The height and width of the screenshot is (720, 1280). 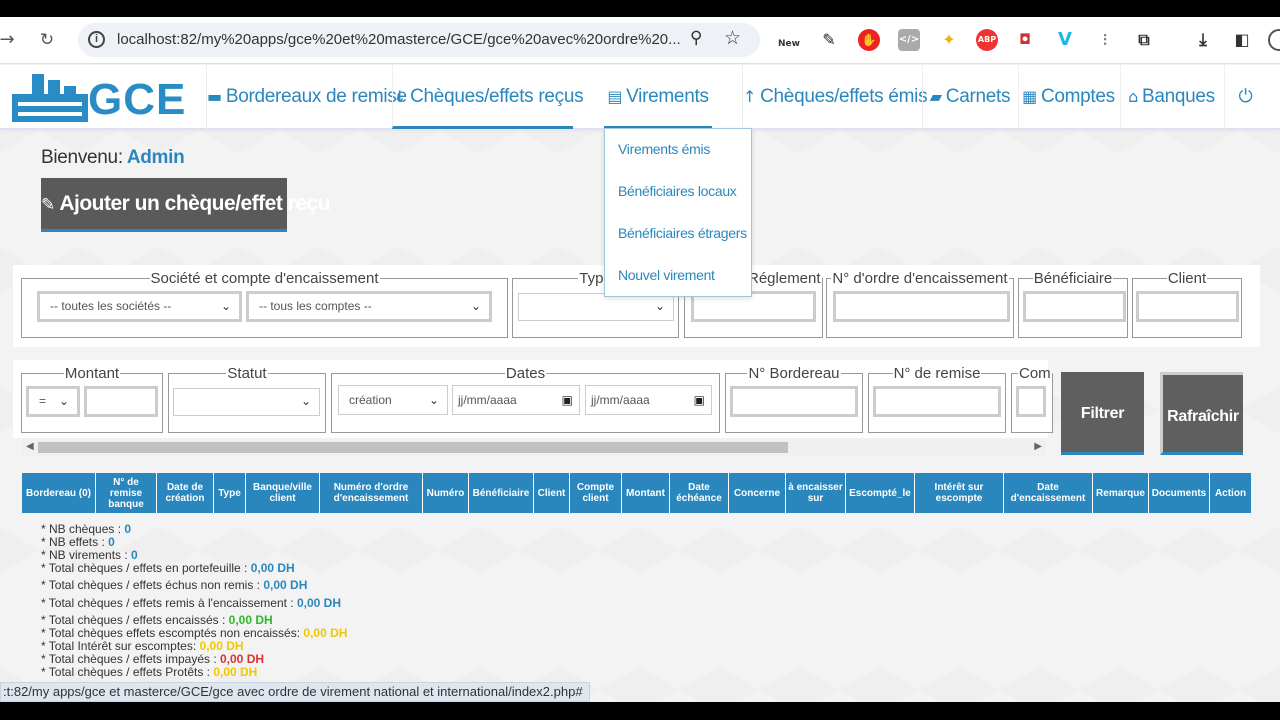 What do you see at coordinates (835, 97) in the screenshot?
I see `menu-cheques-emis: ↑ Chèques/effets émis` at bounding box center [835, 97].